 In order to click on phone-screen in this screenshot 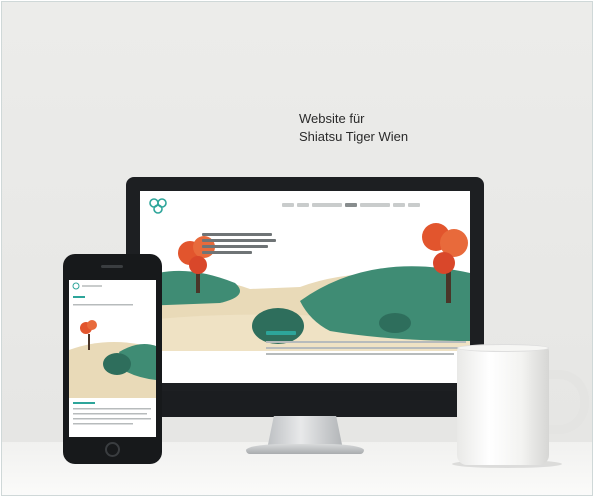, I will do `click(112, 358)`.